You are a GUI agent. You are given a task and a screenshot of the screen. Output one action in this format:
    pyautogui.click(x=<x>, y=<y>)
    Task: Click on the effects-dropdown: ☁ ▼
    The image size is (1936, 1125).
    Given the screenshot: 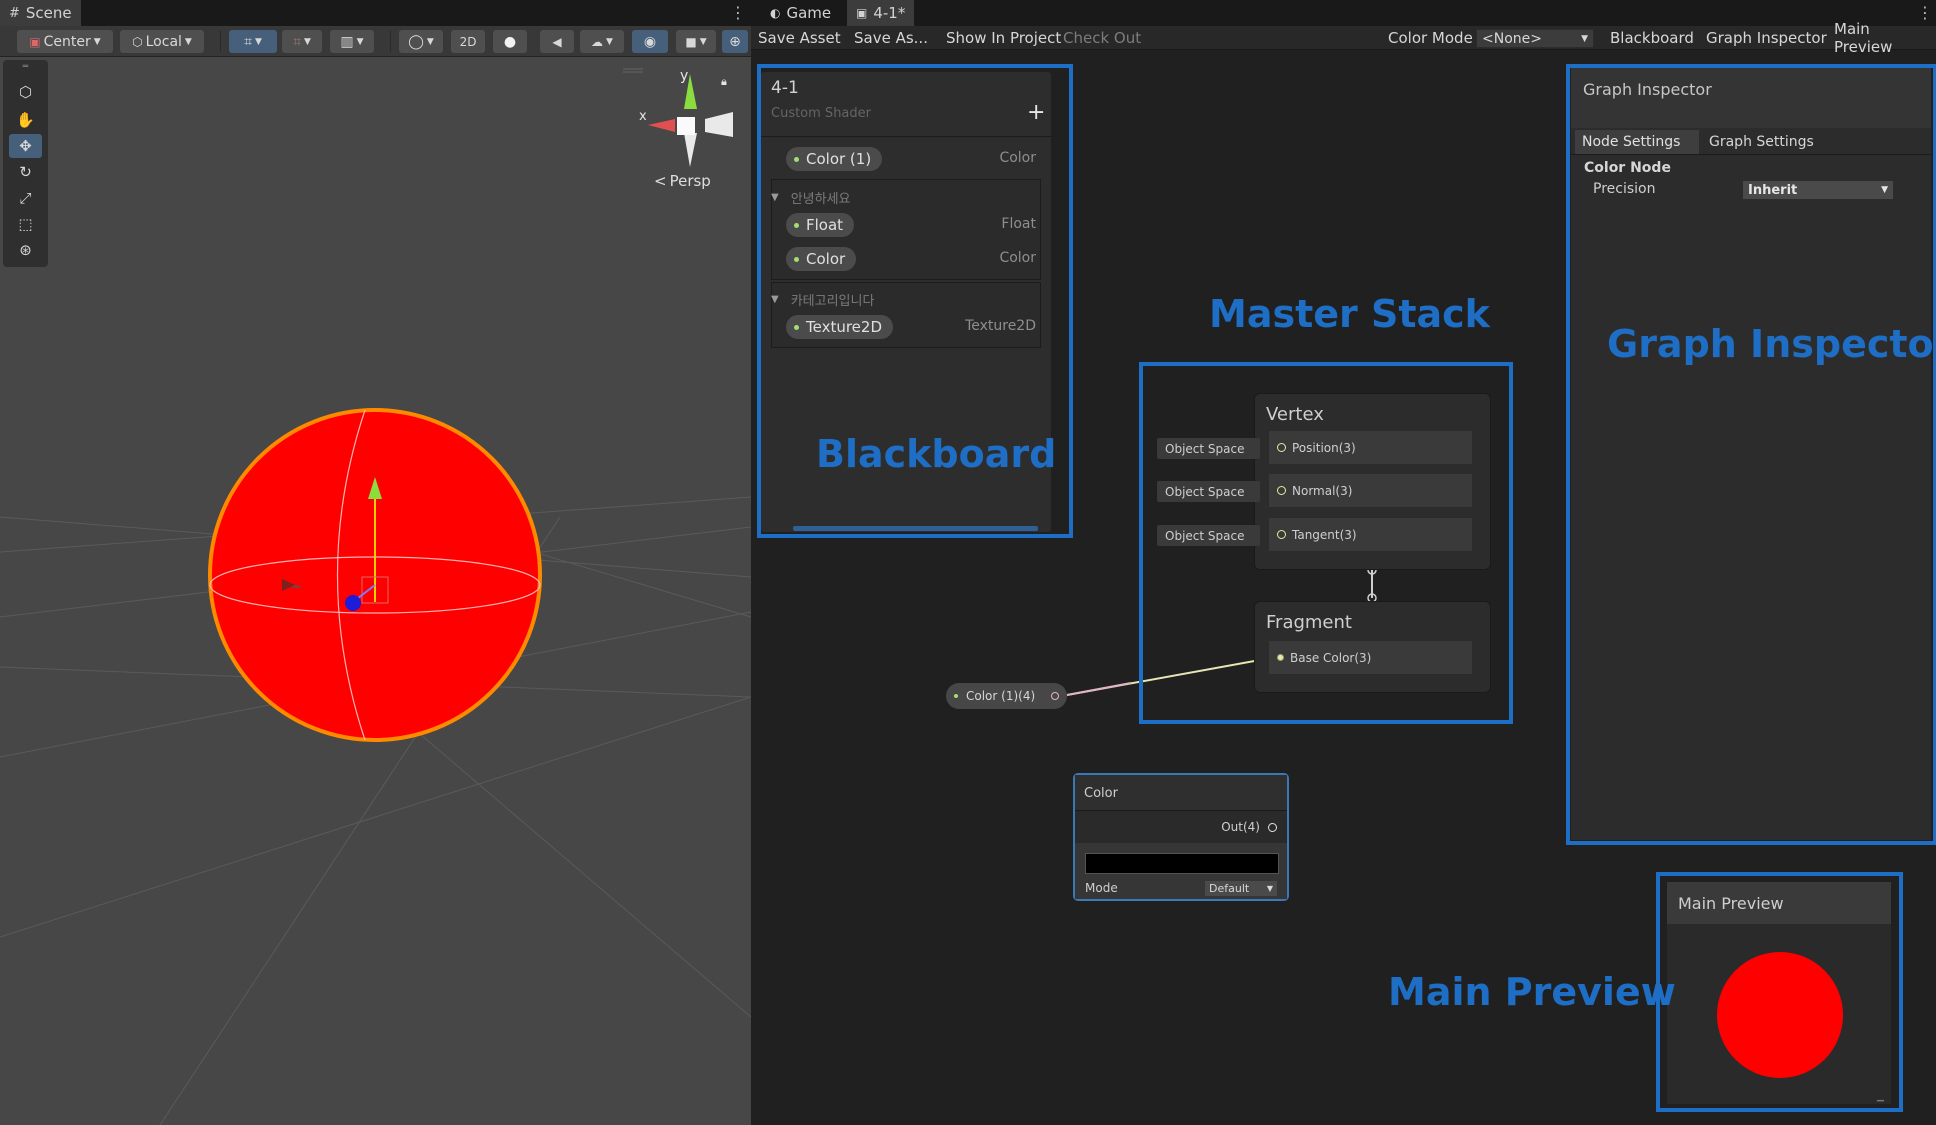 What is the action you would take?
    pyautogui.click(x=602, y=41)
    